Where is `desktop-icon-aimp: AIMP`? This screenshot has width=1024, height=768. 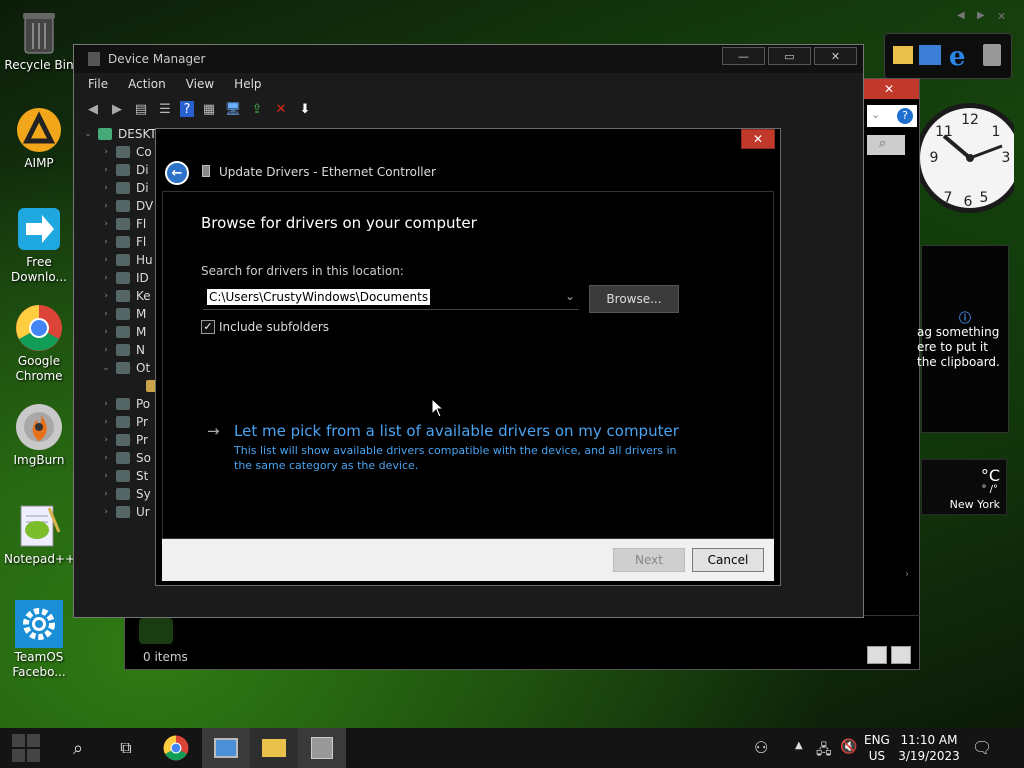 desktop-icon-aimp: AIMP is located at coordinates (39, 138).